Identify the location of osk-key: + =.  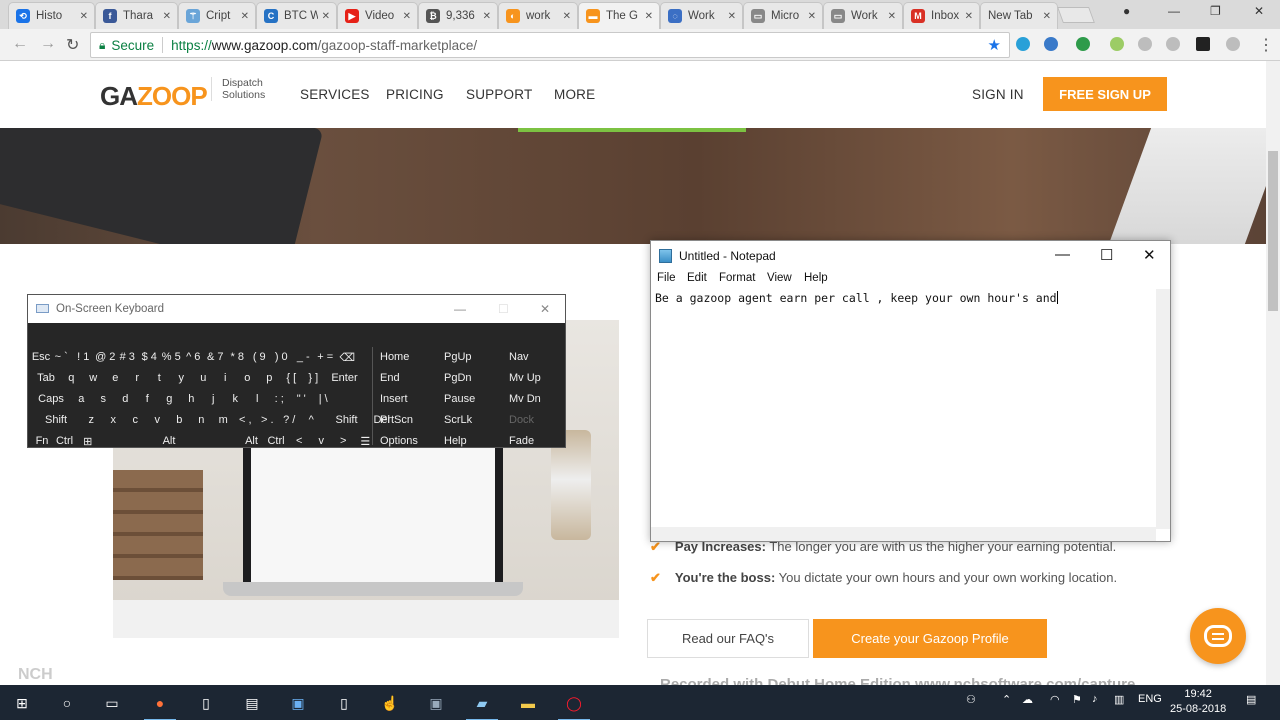
(326, 357).